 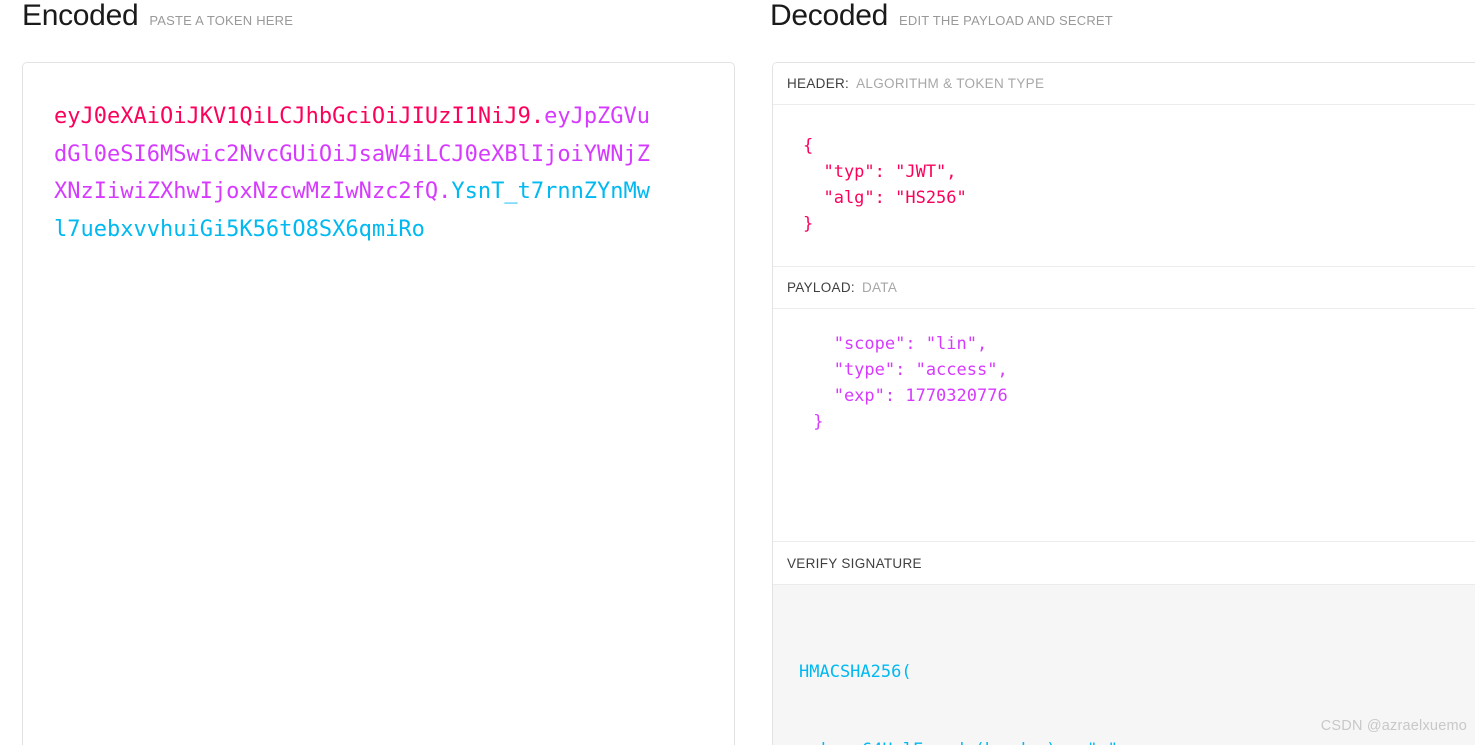 What do you see at coordinates (1137, 741) in the screenshot?
I see `hmac-line-2: base64UrlEncode(header) + "." +` at bounding box center [1137, 741].